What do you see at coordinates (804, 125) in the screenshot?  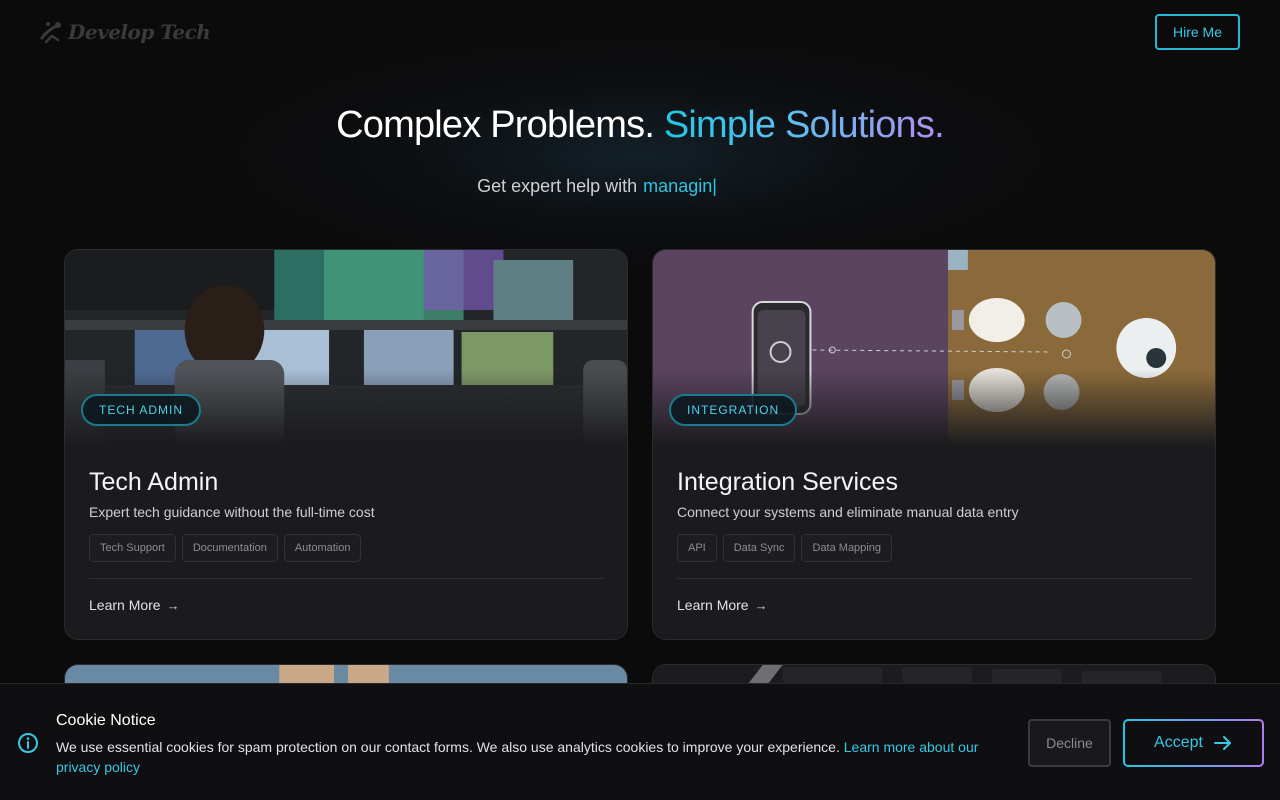 I see `hero-title-accent: Simple Solutions.` at bounding box center [804, 125].